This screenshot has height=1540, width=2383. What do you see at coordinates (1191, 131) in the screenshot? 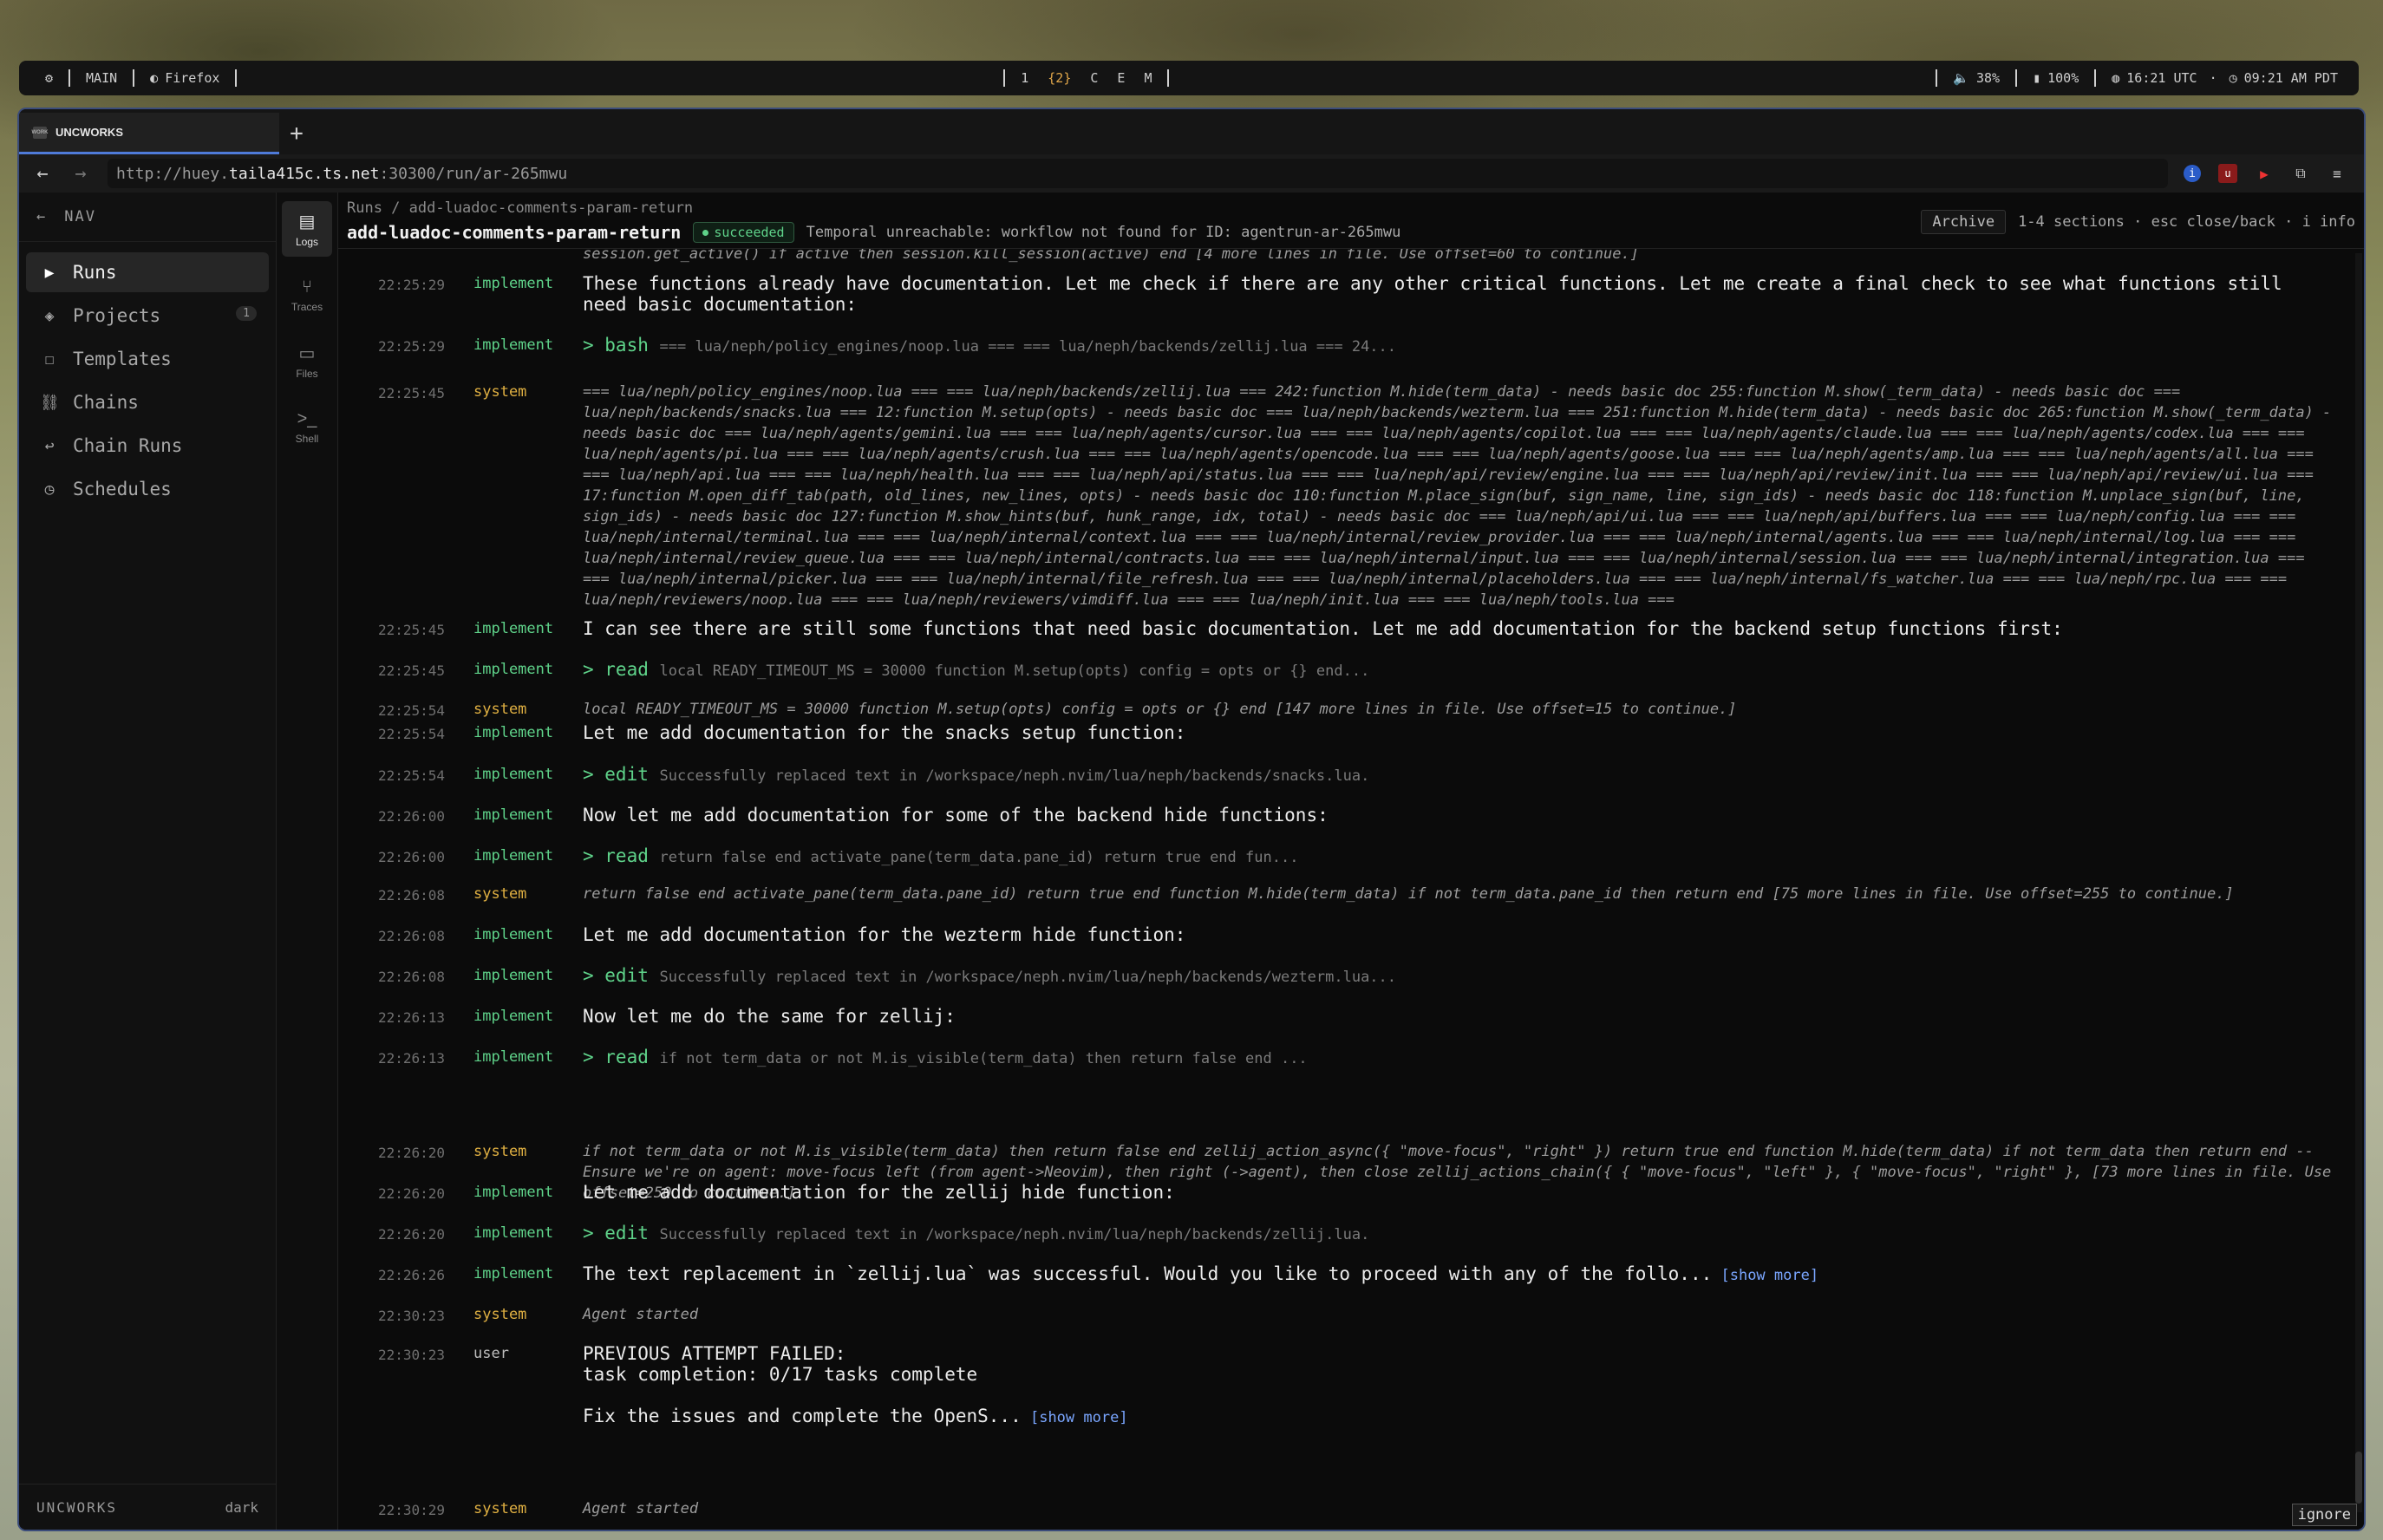
I see `tab-strip: WORK UNCWORKS +` at bounding box center [1191, 131].